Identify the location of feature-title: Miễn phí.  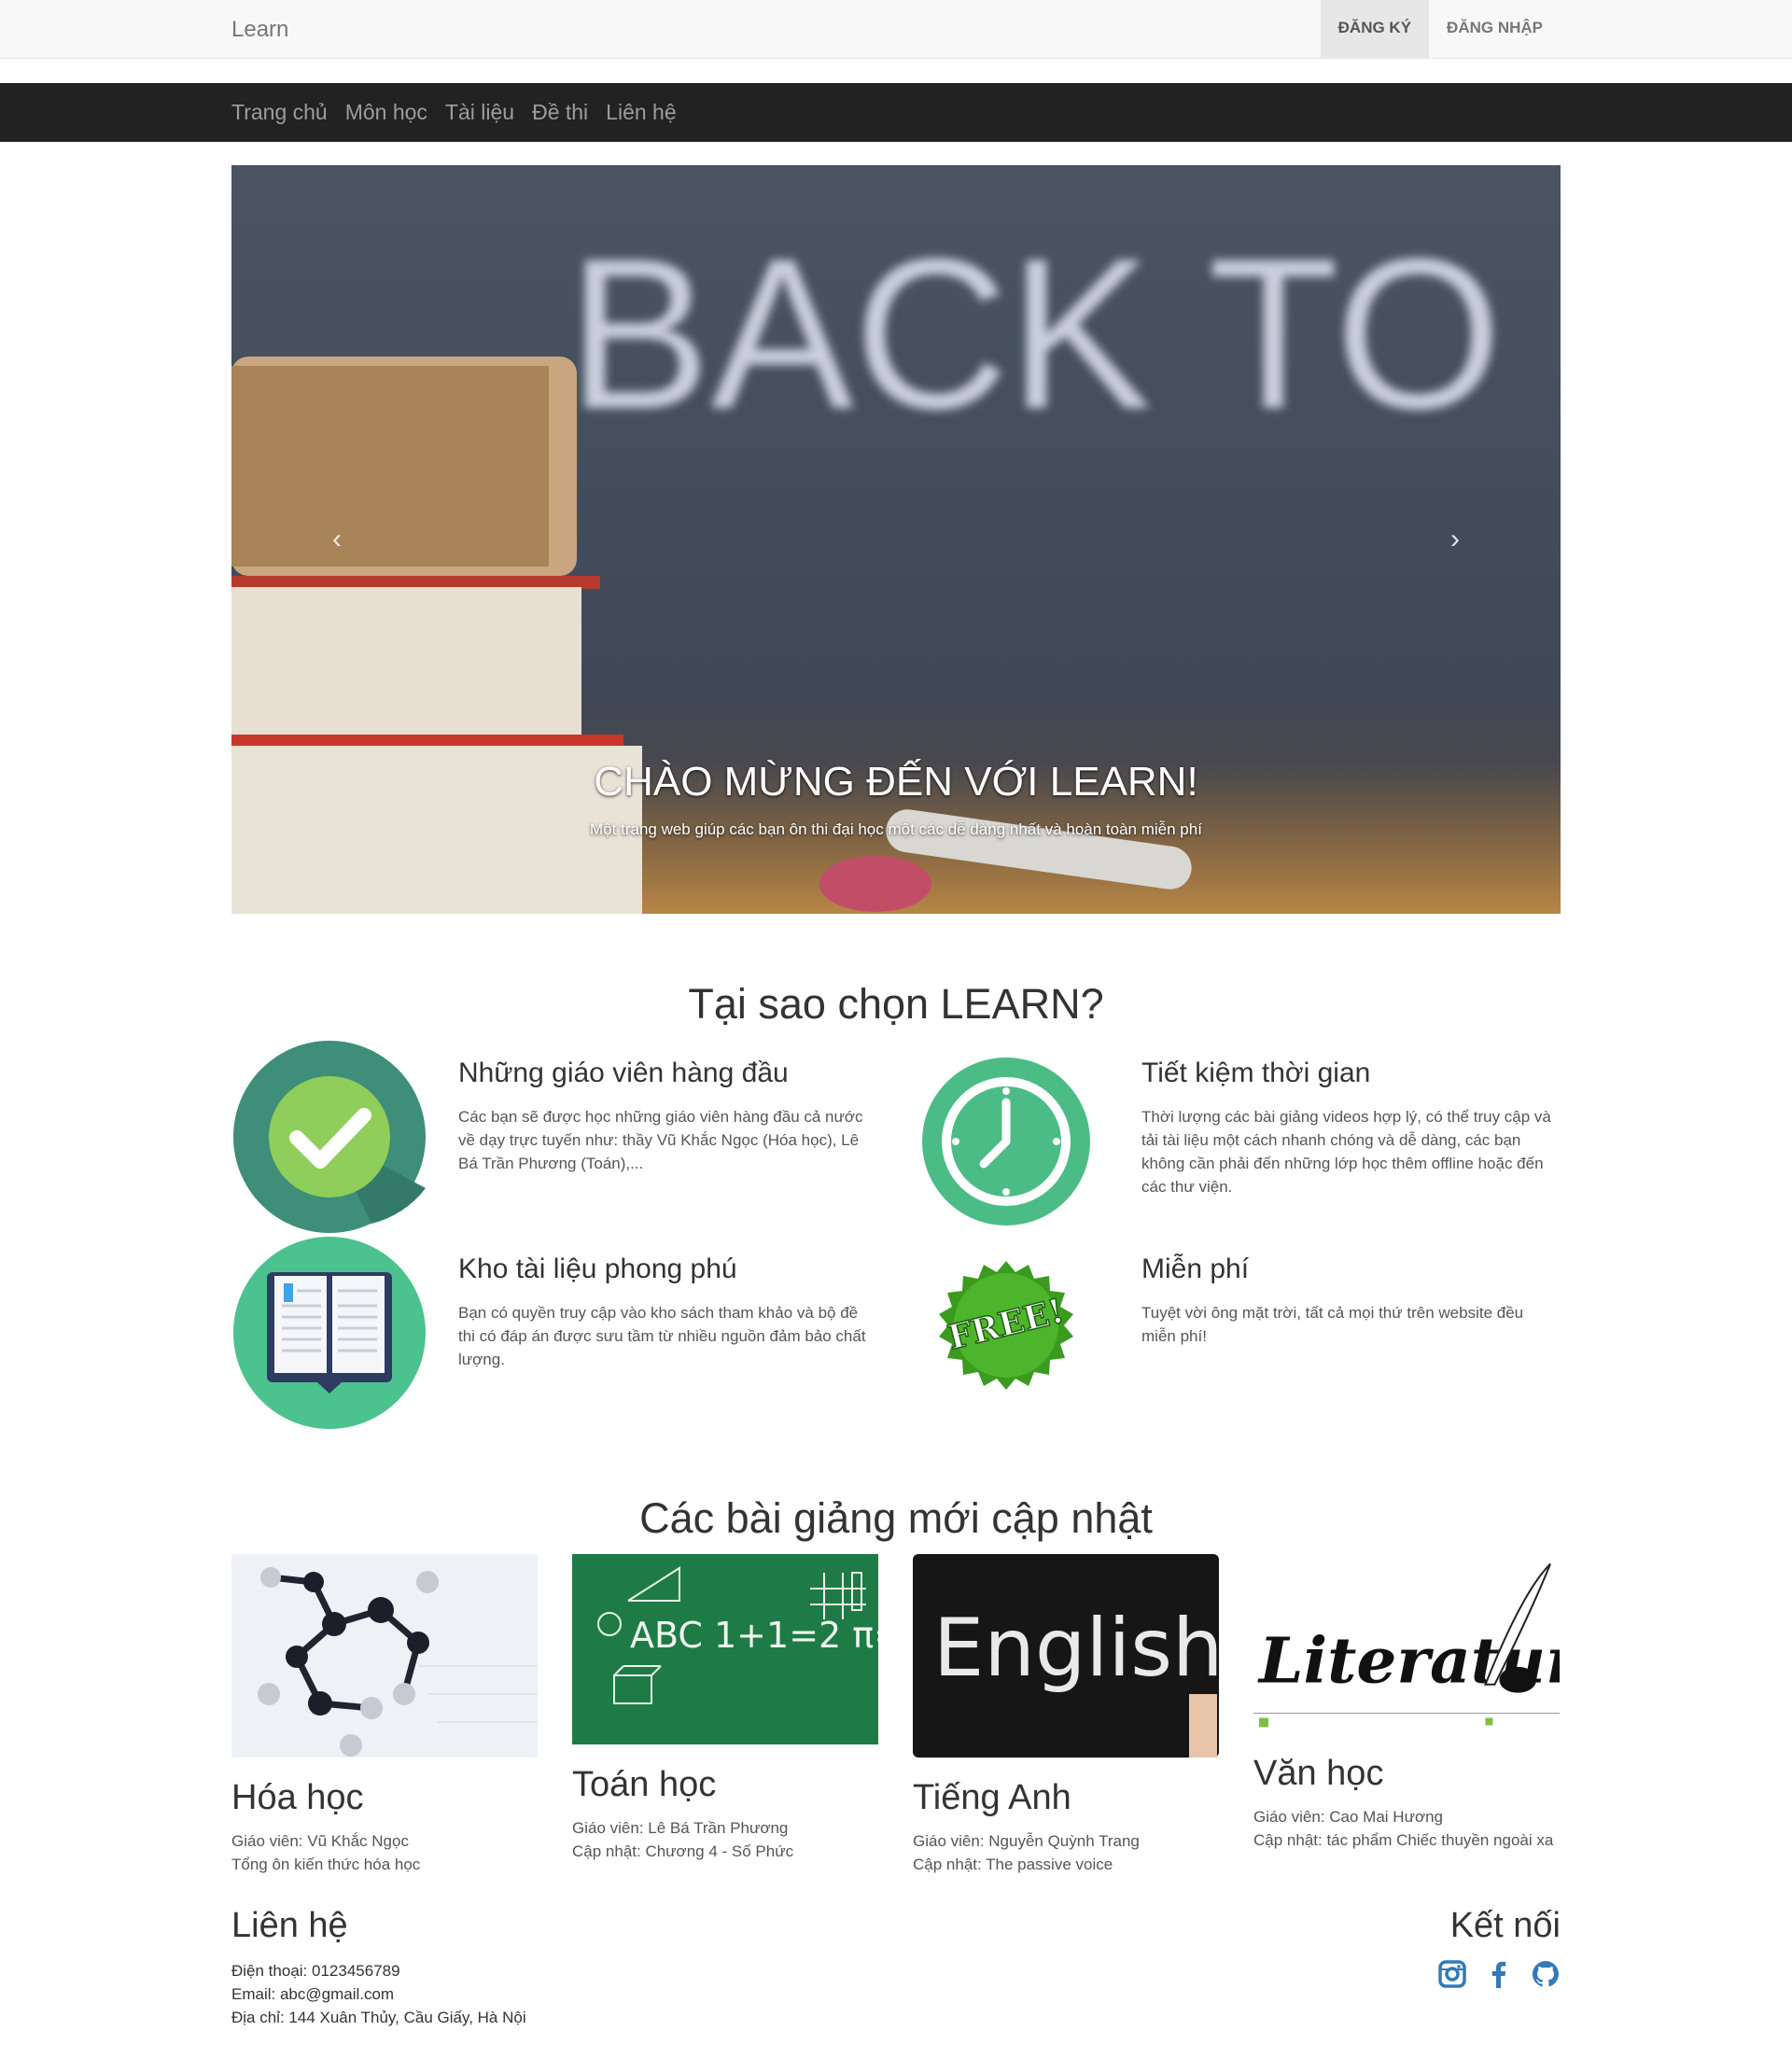
(1195, 1269).